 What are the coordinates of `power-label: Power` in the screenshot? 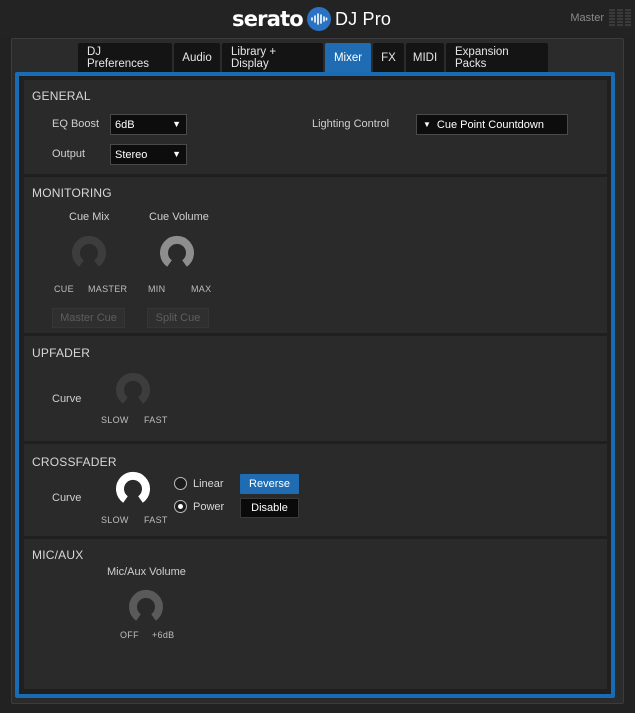 It's located at (209, 506).